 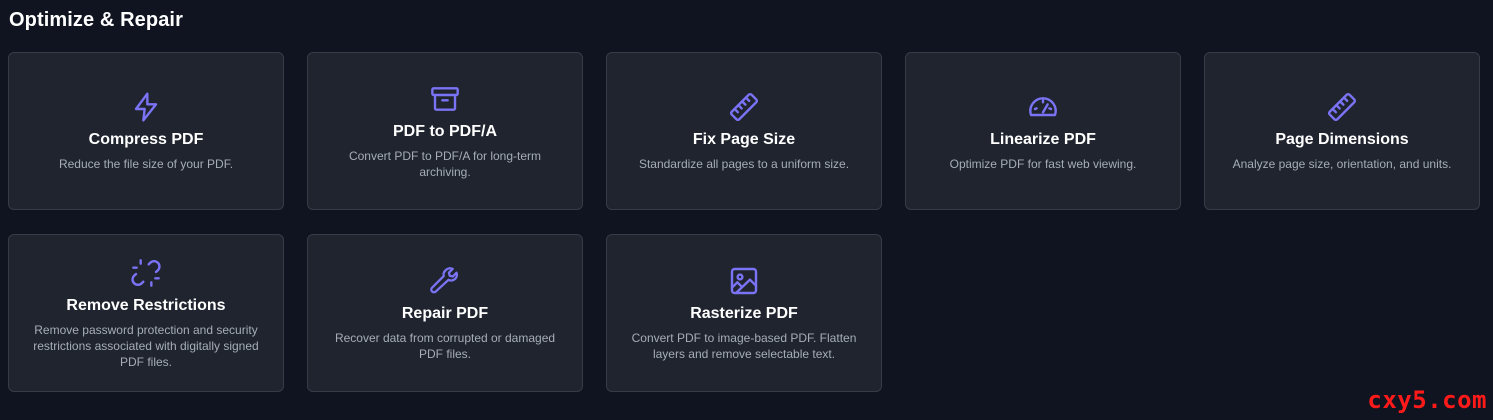 What do you see at coordinates (146, 164) in the screenshot?
I see `card-description: Reduce the file size of your PDF.` at bounding box center [146, 164].